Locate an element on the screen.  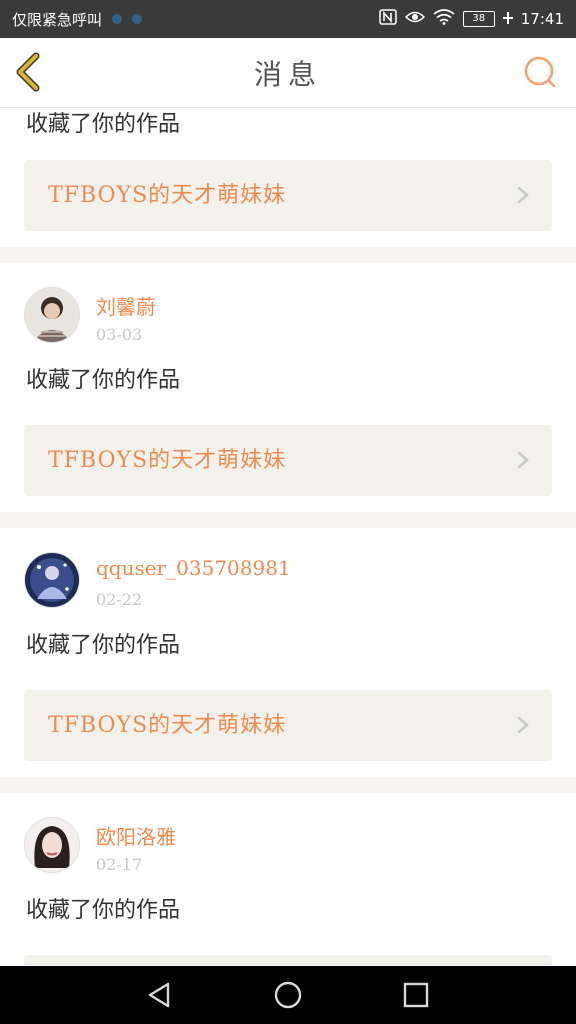
nav-recents-button is located at coordinates (416, 995).